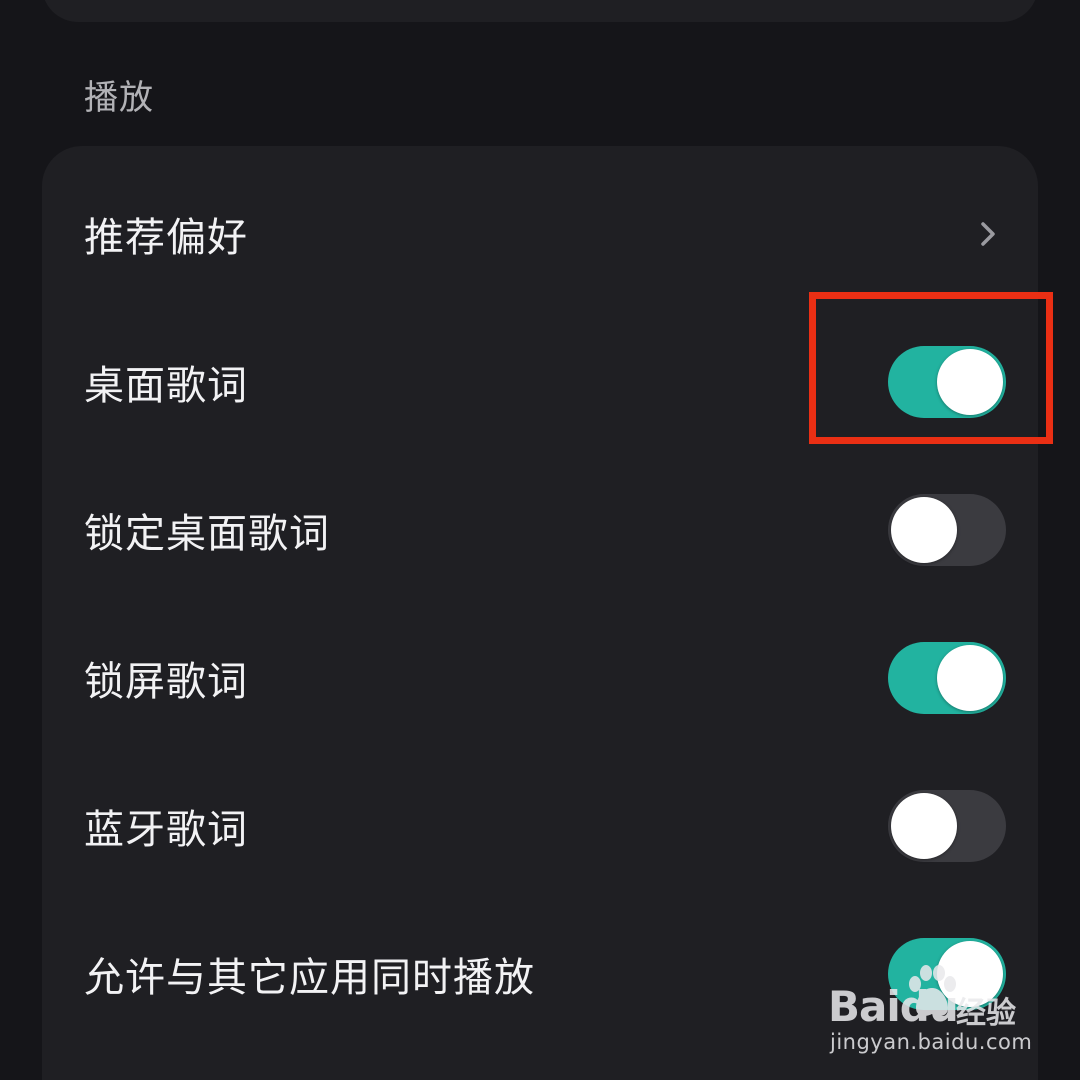 Image resolution: width=1080 pixels, height=1080 pixels. I want to click on setting-label: 锁屏歌词, so click(166, 682).